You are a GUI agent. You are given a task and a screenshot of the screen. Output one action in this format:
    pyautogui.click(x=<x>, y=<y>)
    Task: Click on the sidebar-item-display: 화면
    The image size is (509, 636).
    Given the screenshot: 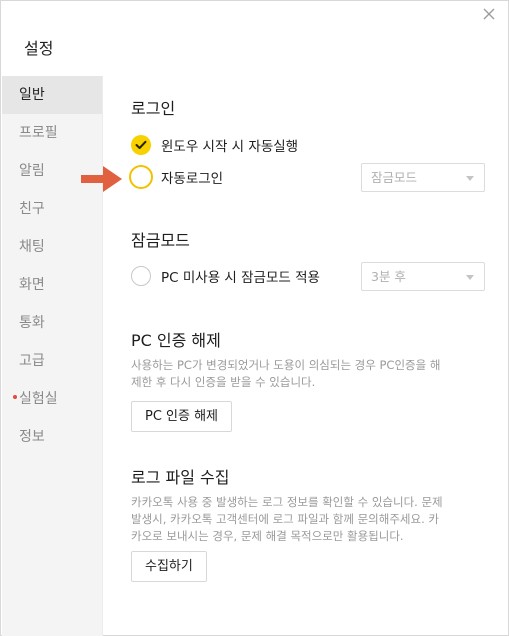 What is the action you would take?
    pyautogui.click(x=52, y=285)
    